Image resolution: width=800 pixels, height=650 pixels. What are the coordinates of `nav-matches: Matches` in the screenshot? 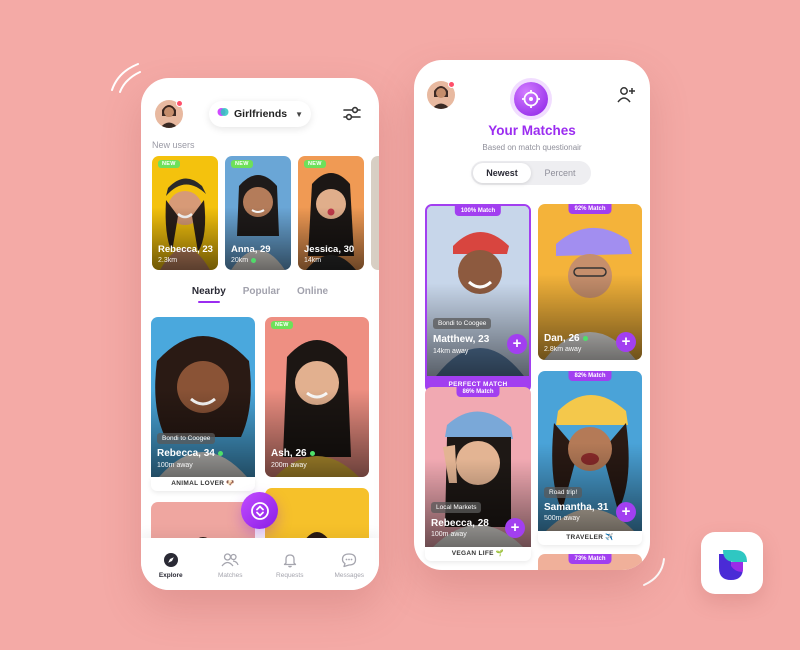 It's located at (230, 565).